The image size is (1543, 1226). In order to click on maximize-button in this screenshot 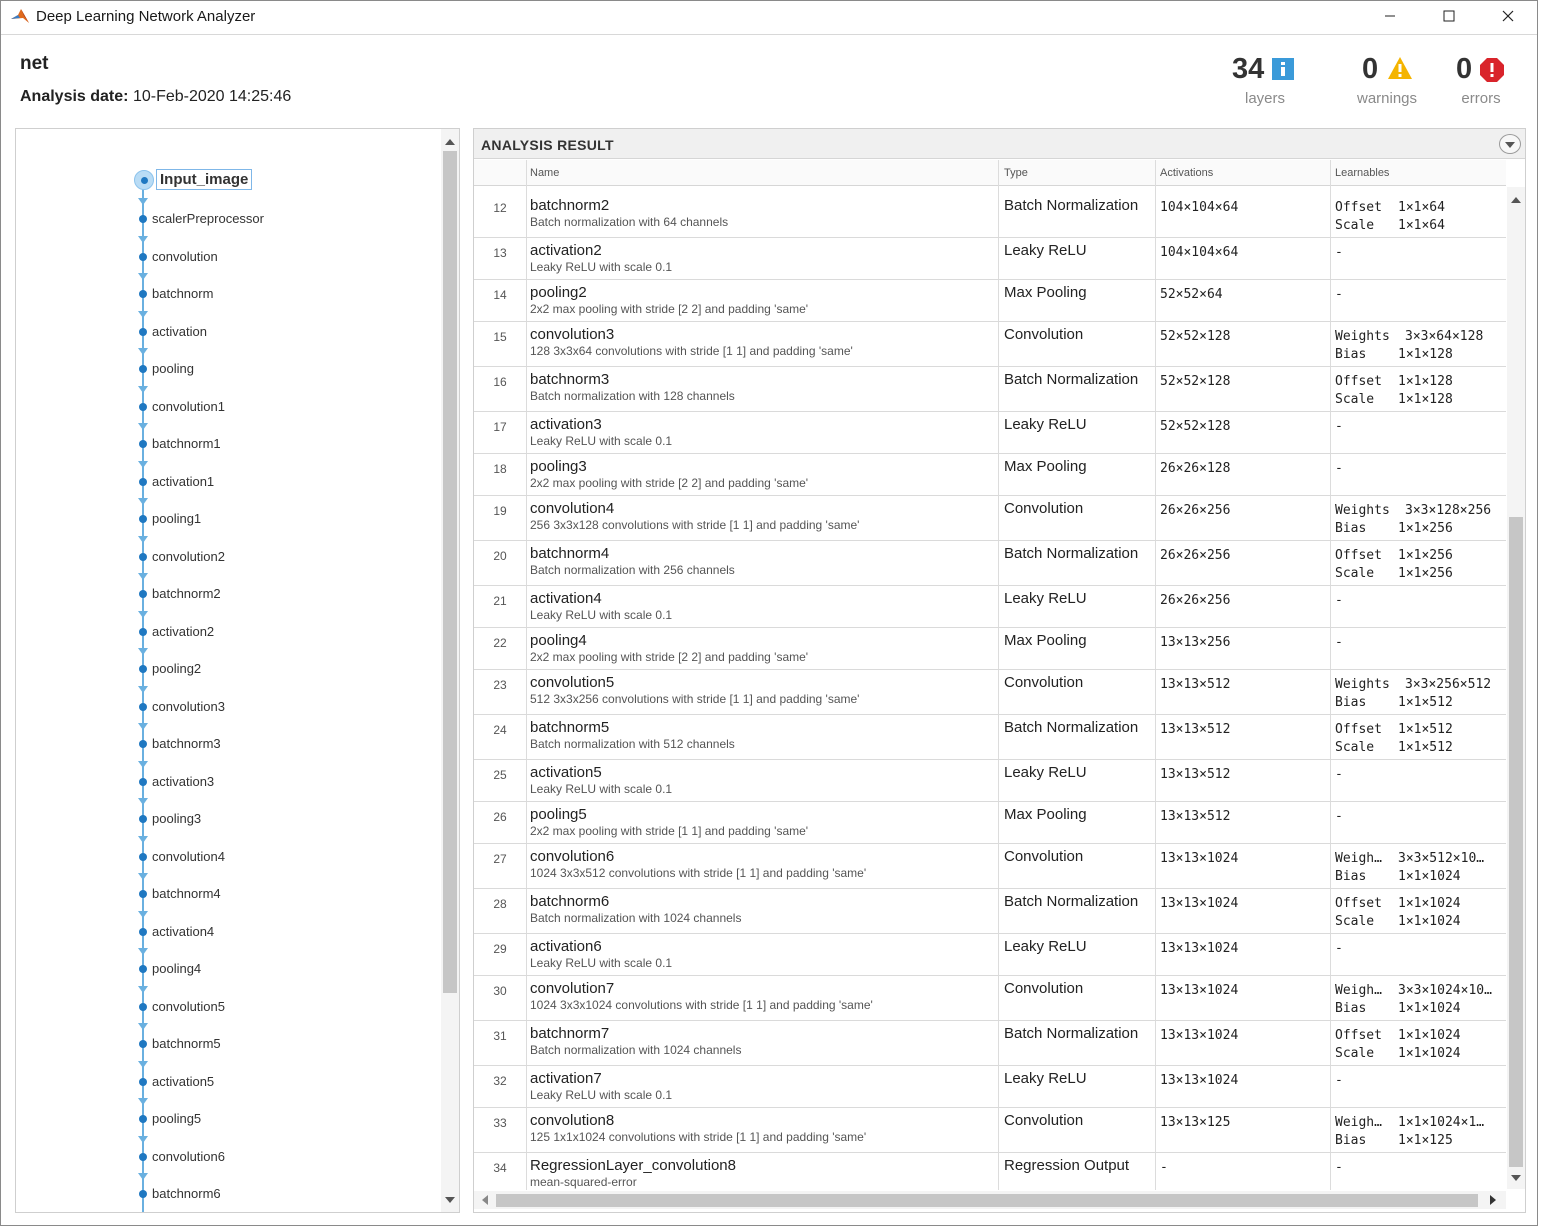, I will do `click(1449, 17)`.